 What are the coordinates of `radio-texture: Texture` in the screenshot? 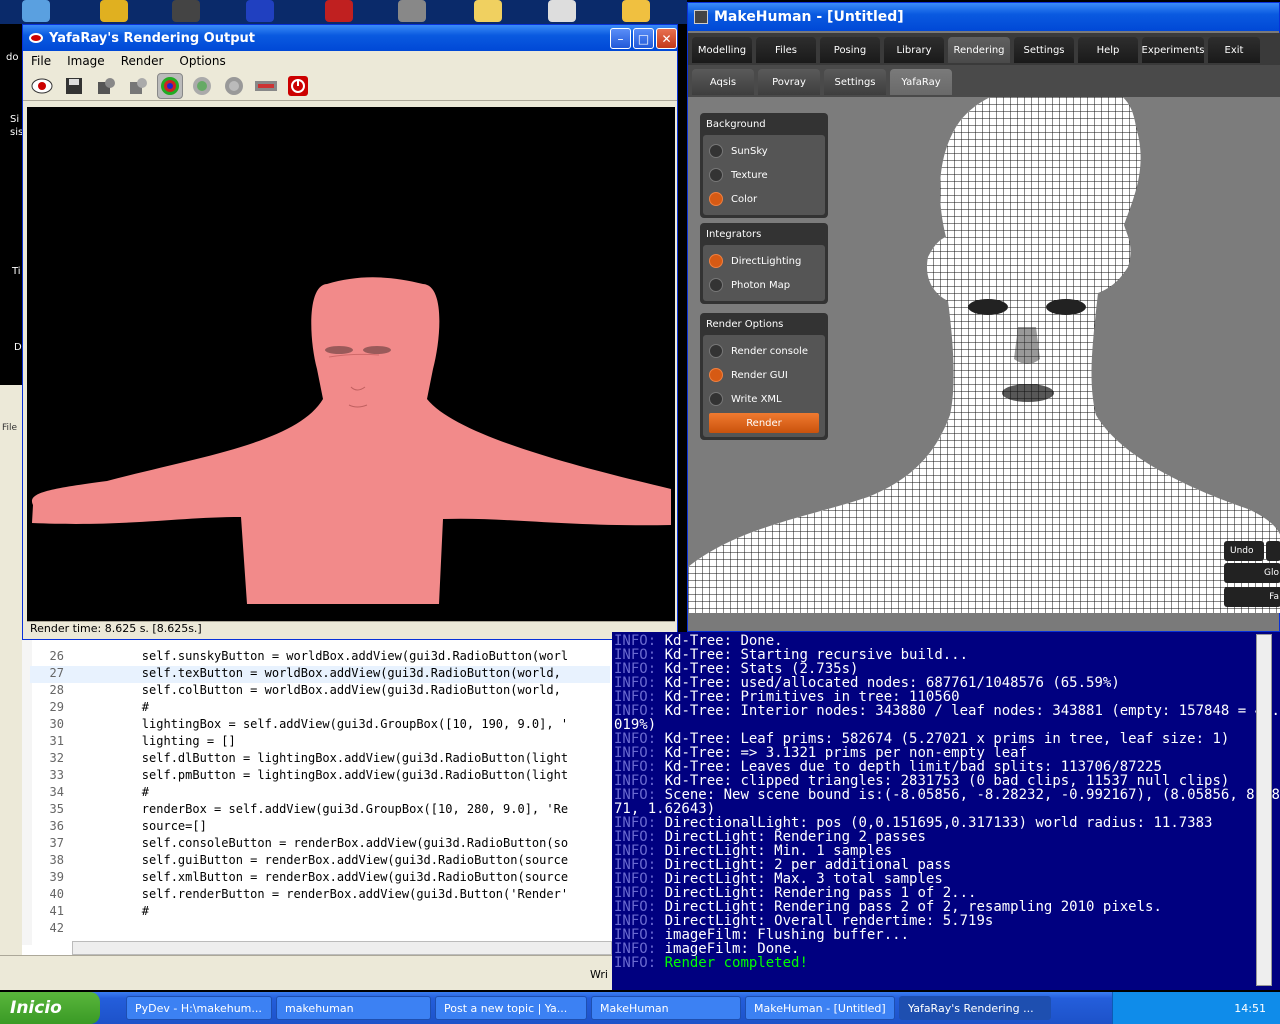 It's located at (764, 175).